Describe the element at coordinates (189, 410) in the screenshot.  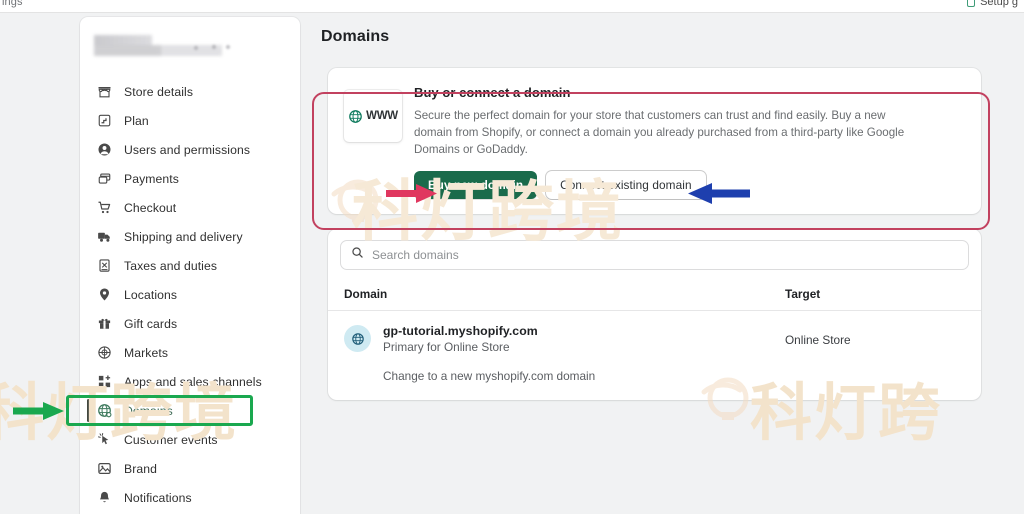
I see `sidebar-item-domains: Domains` at that location.